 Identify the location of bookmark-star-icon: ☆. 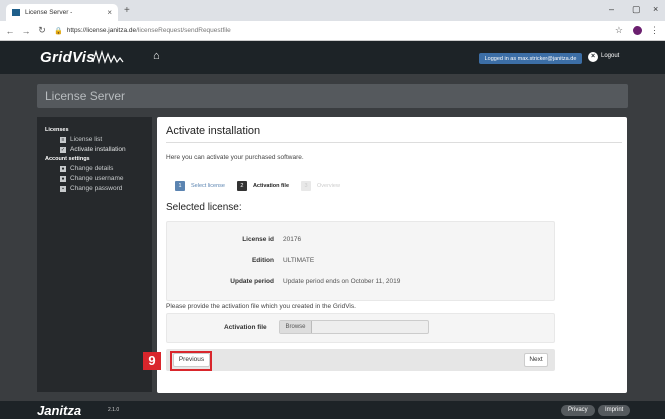
(619, 30).